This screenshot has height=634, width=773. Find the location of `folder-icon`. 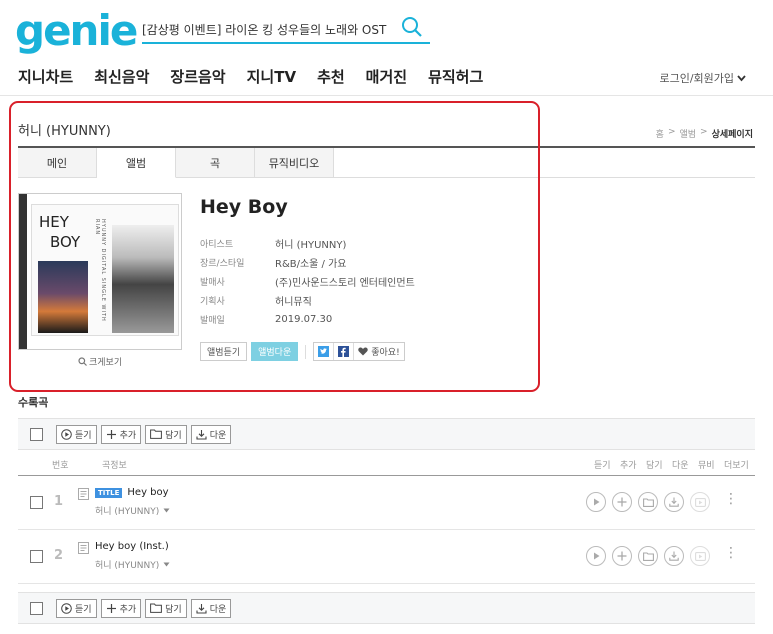

folder-icon is located at coordinates (648, 502).